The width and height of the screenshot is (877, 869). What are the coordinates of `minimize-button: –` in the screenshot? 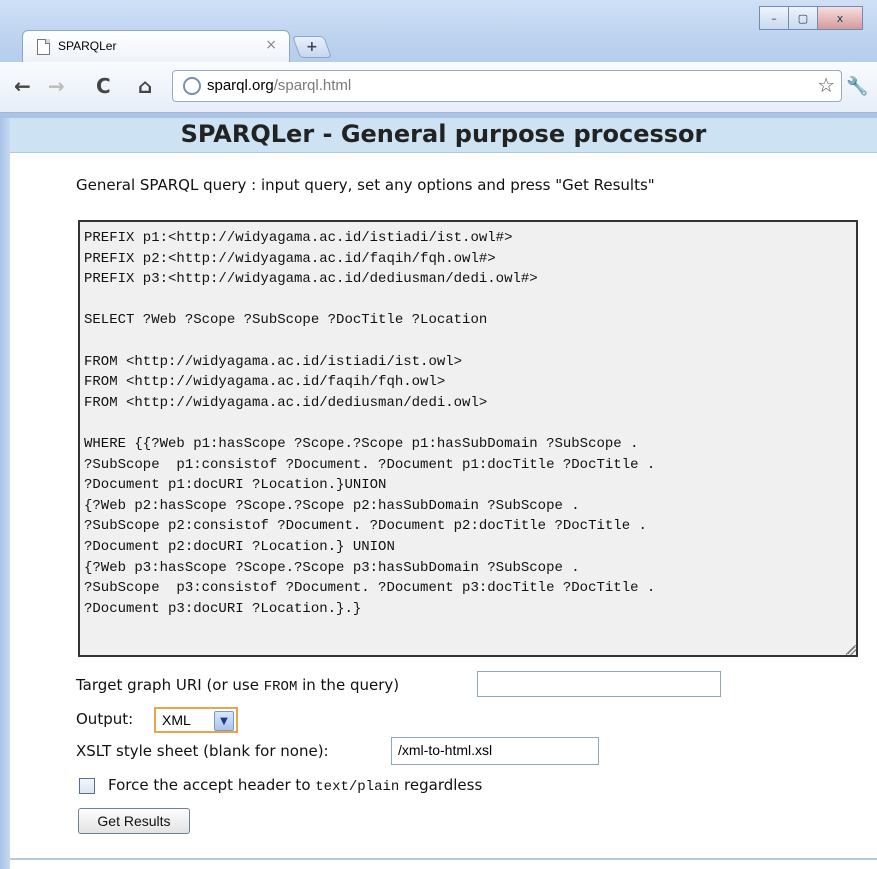 It's located at (774, 18).